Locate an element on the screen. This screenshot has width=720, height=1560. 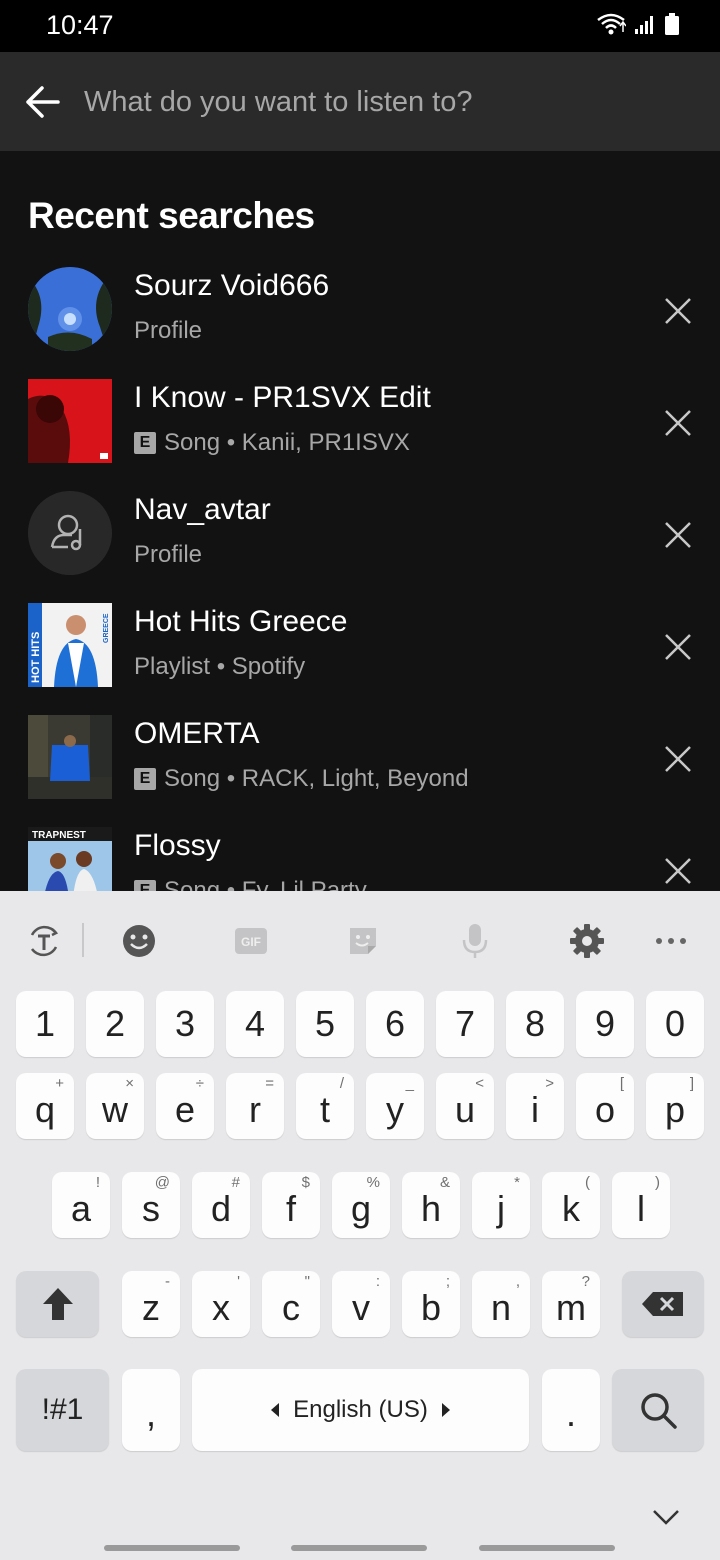
period-key: . is located at coordinates (571, 1410).